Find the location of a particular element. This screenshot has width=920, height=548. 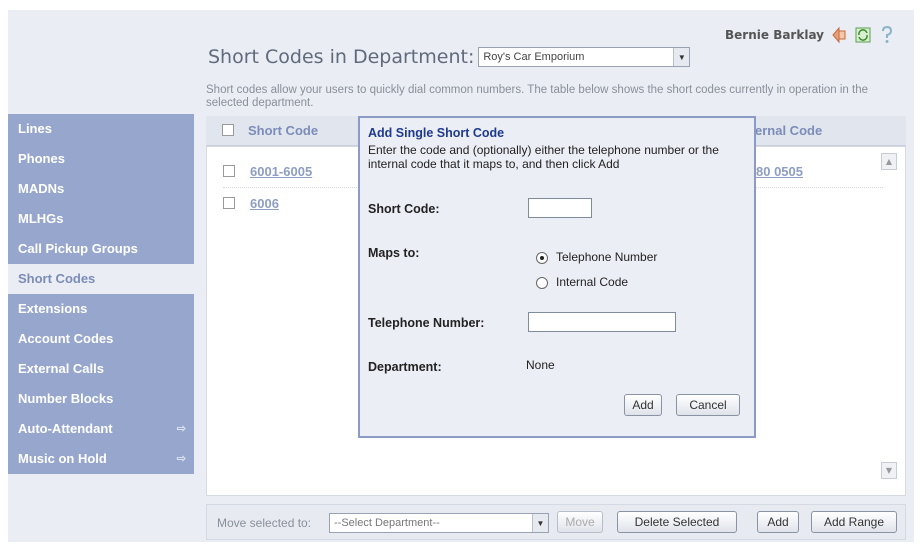

refresh-icon is located at coordinates (863, 35).